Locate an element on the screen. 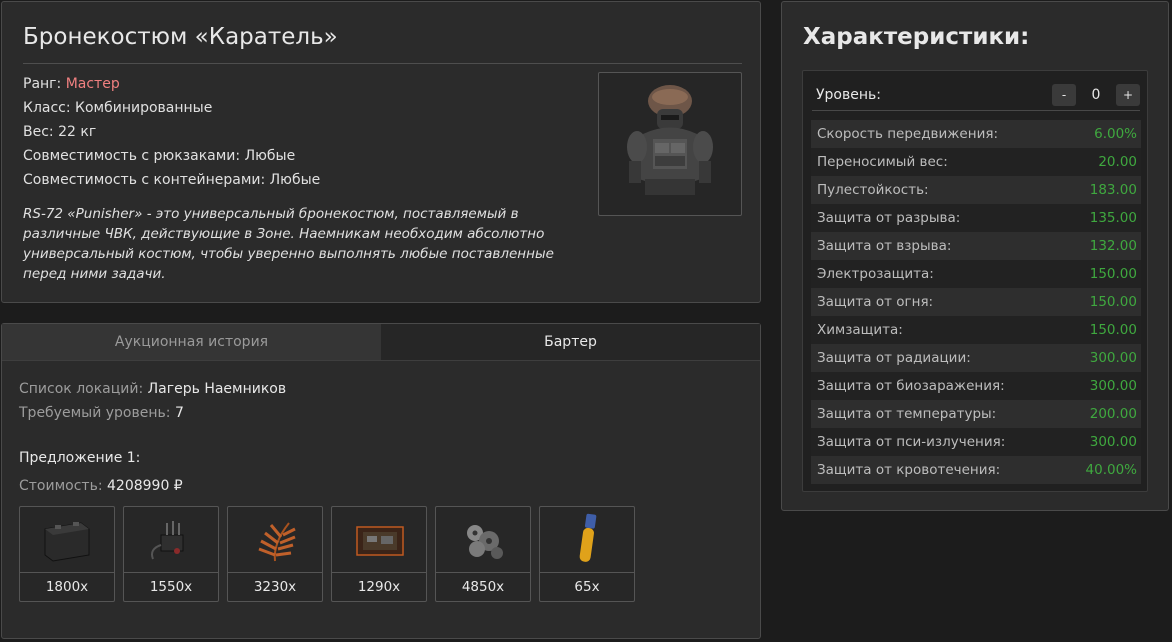 This screenshot has width=1172, height=642. stat-name: Переносимый вес: is located at coordinates (882, 162).